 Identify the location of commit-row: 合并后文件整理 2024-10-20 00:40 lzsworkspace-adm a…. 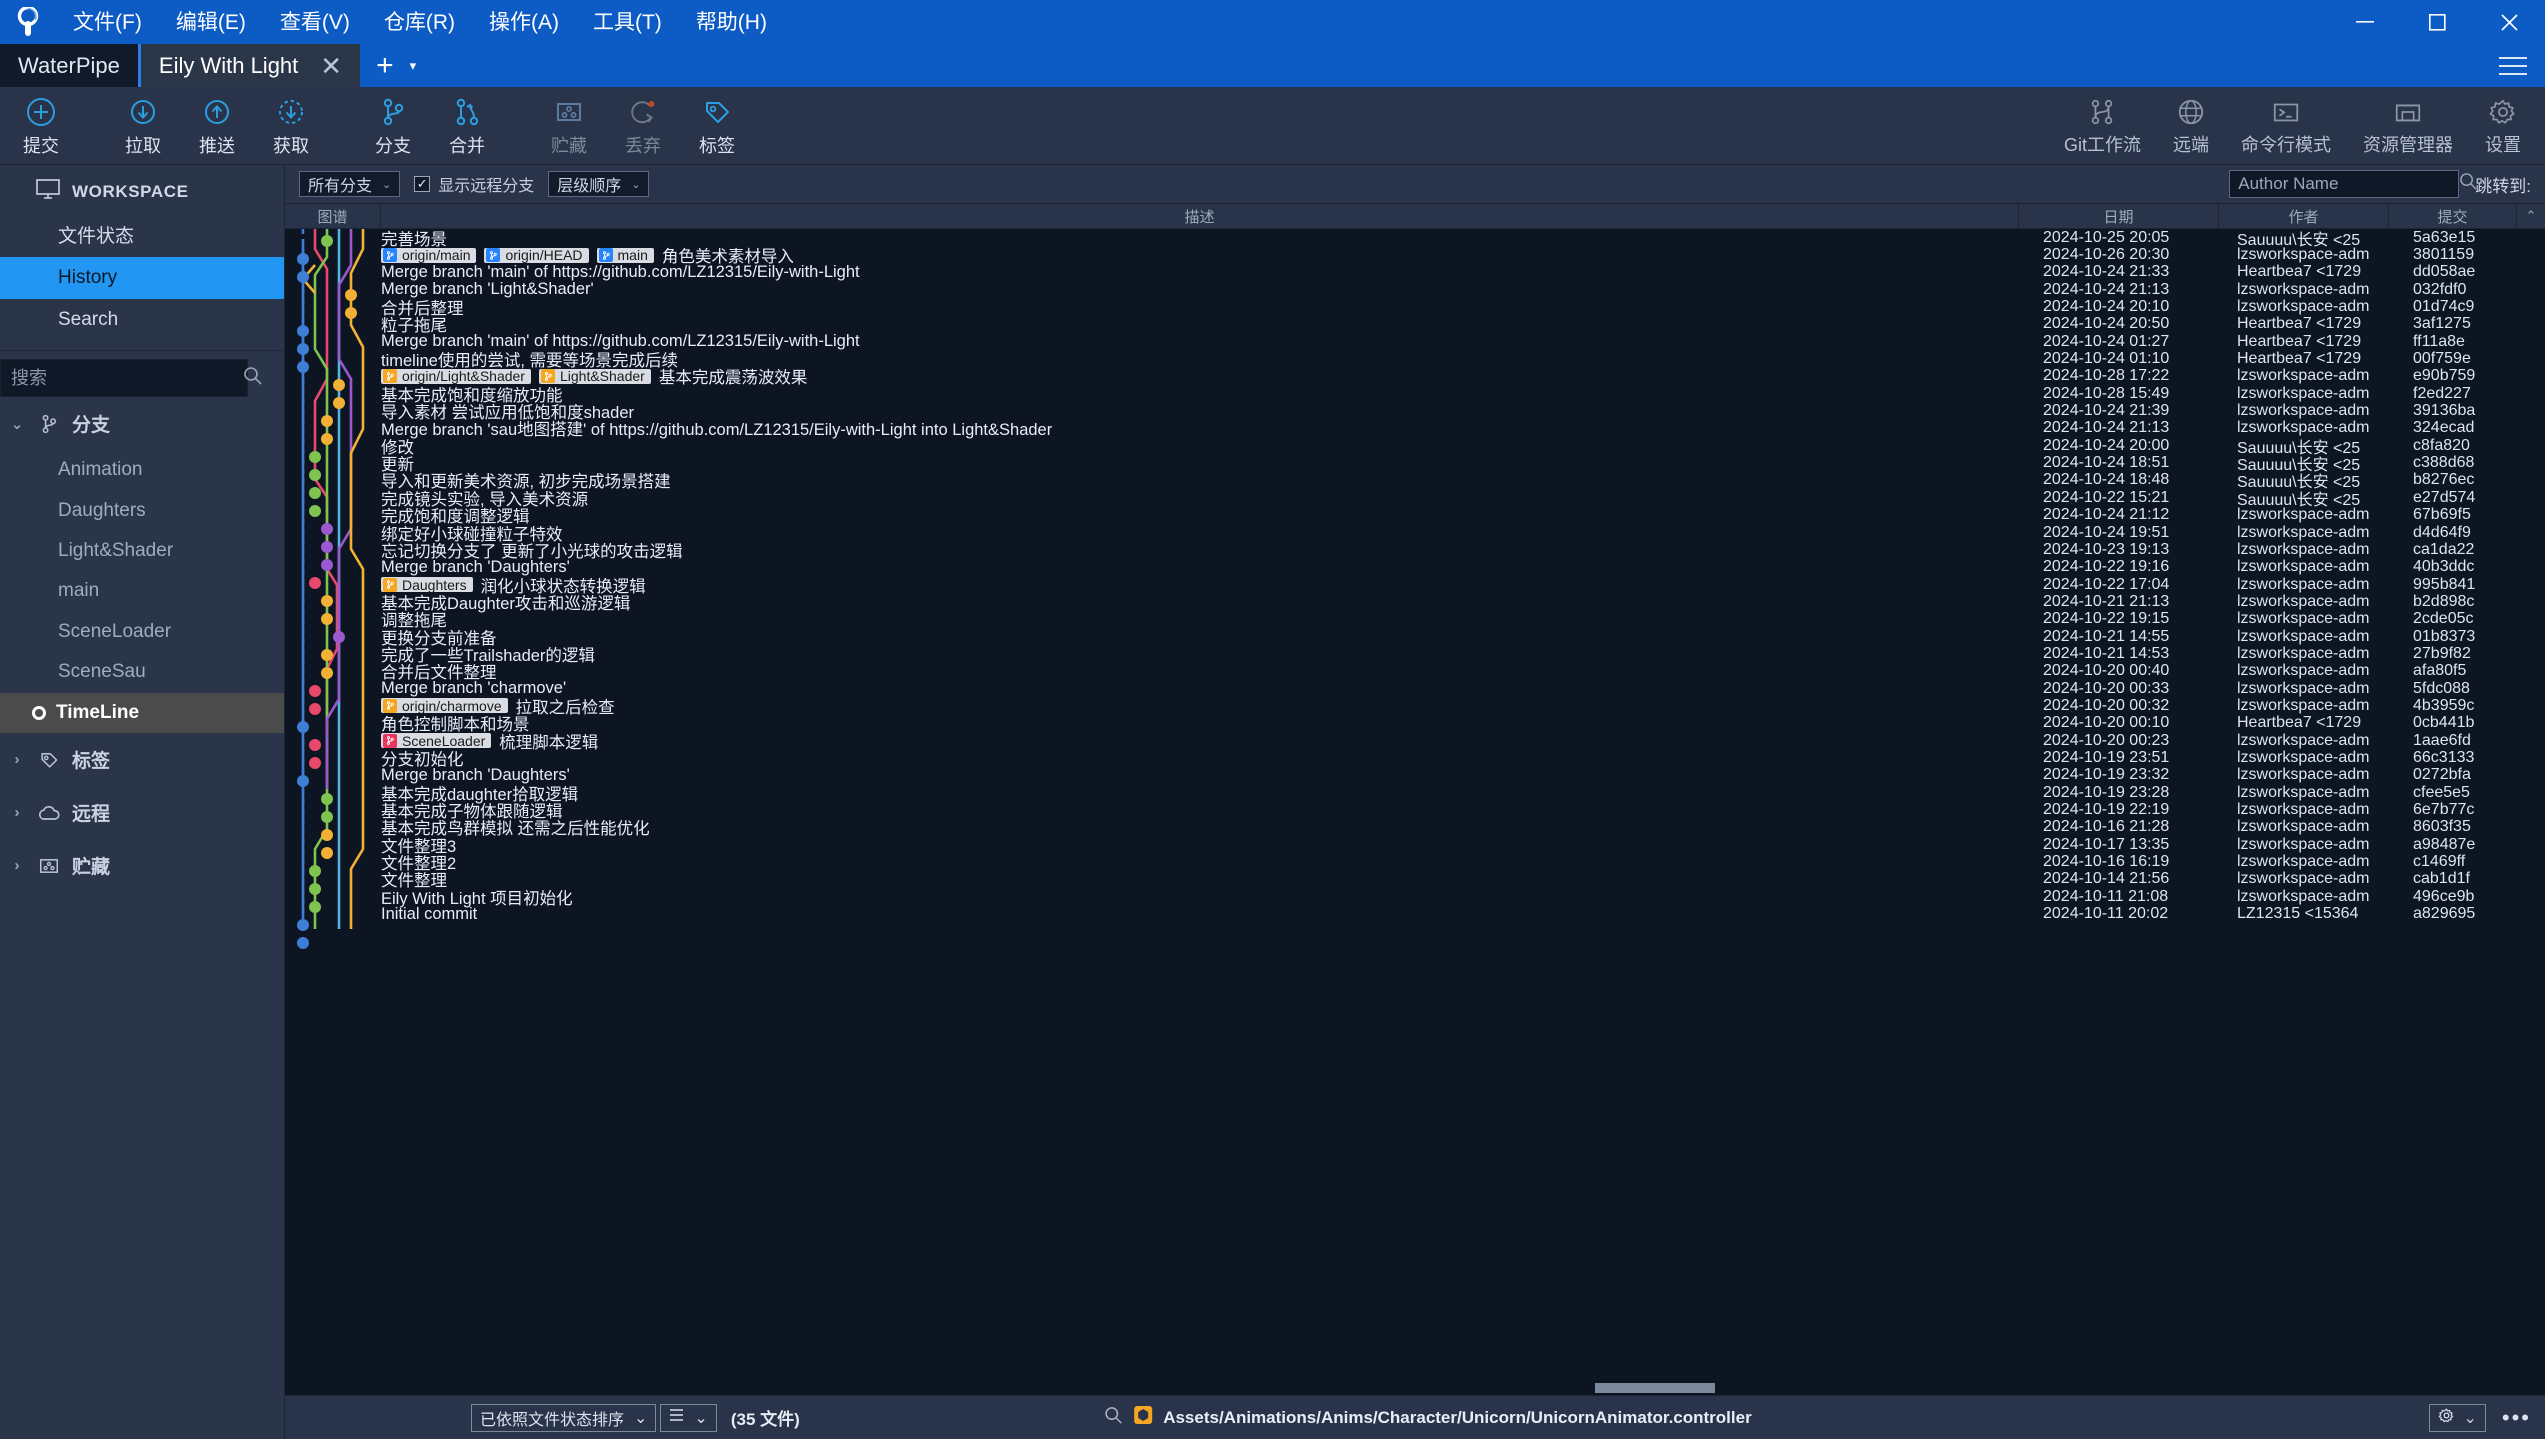
(1415, 672).